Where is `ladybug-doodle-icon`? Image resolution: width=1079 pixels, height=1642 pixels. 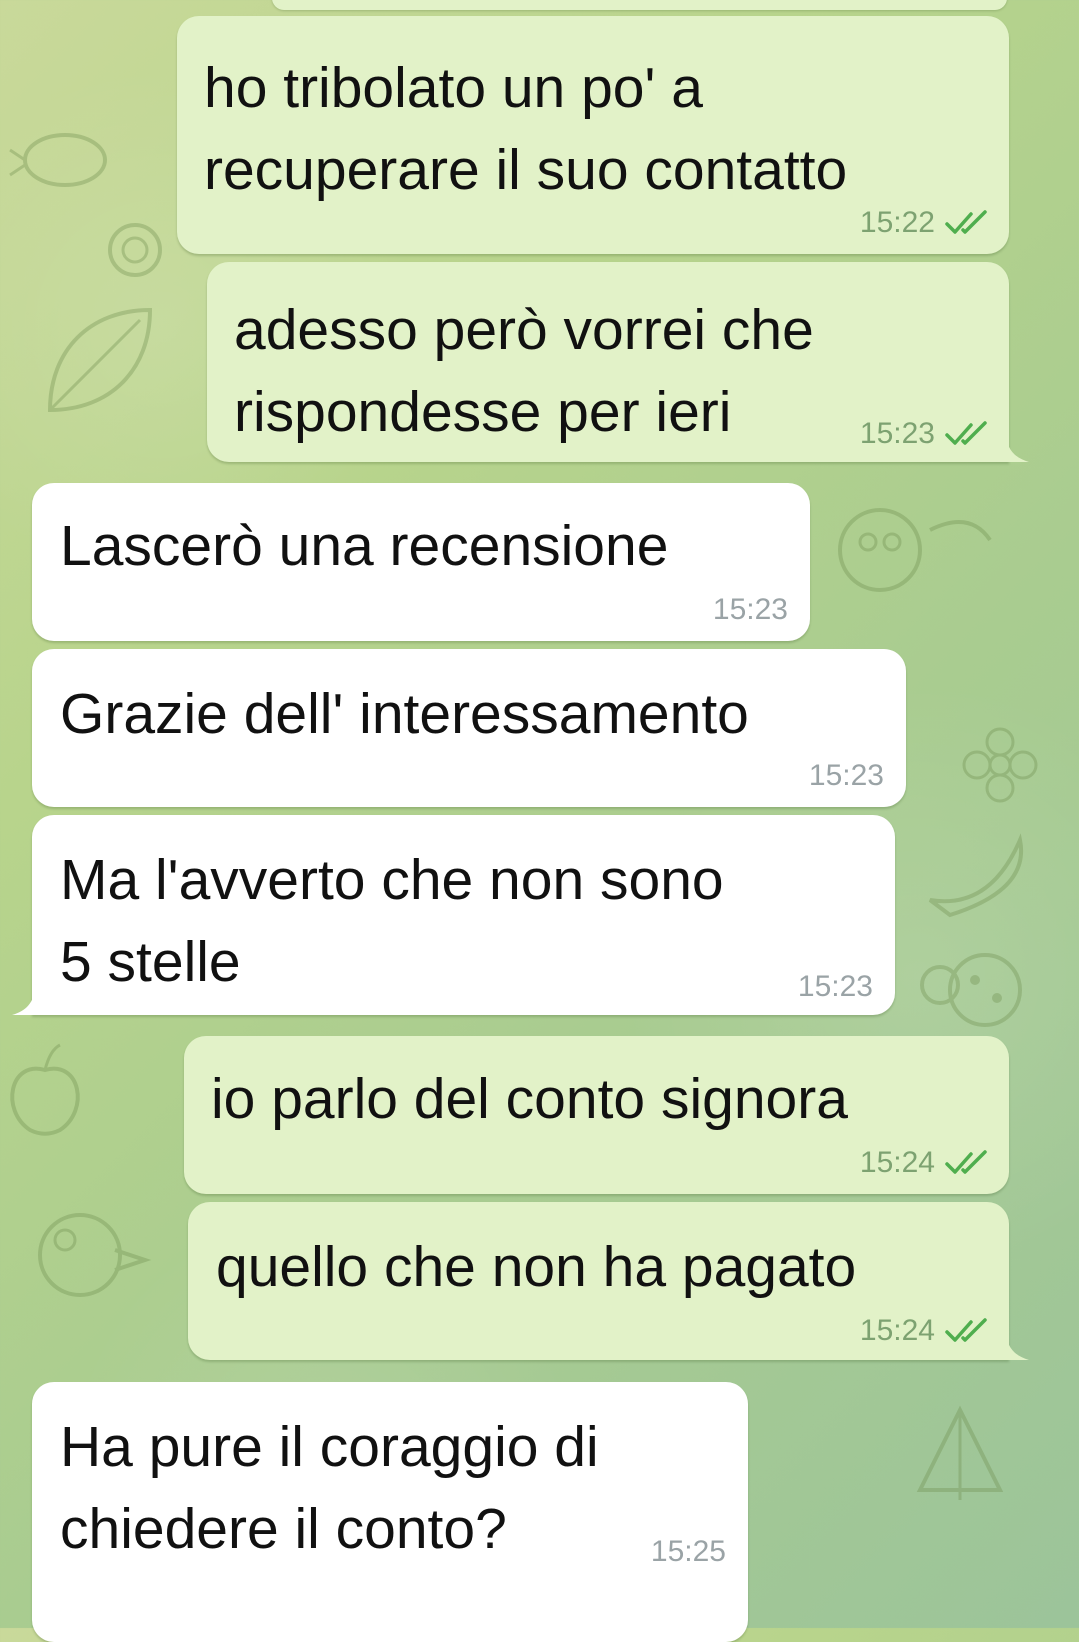 ladybug-doodle-icon is located at coordinates (971, 990).